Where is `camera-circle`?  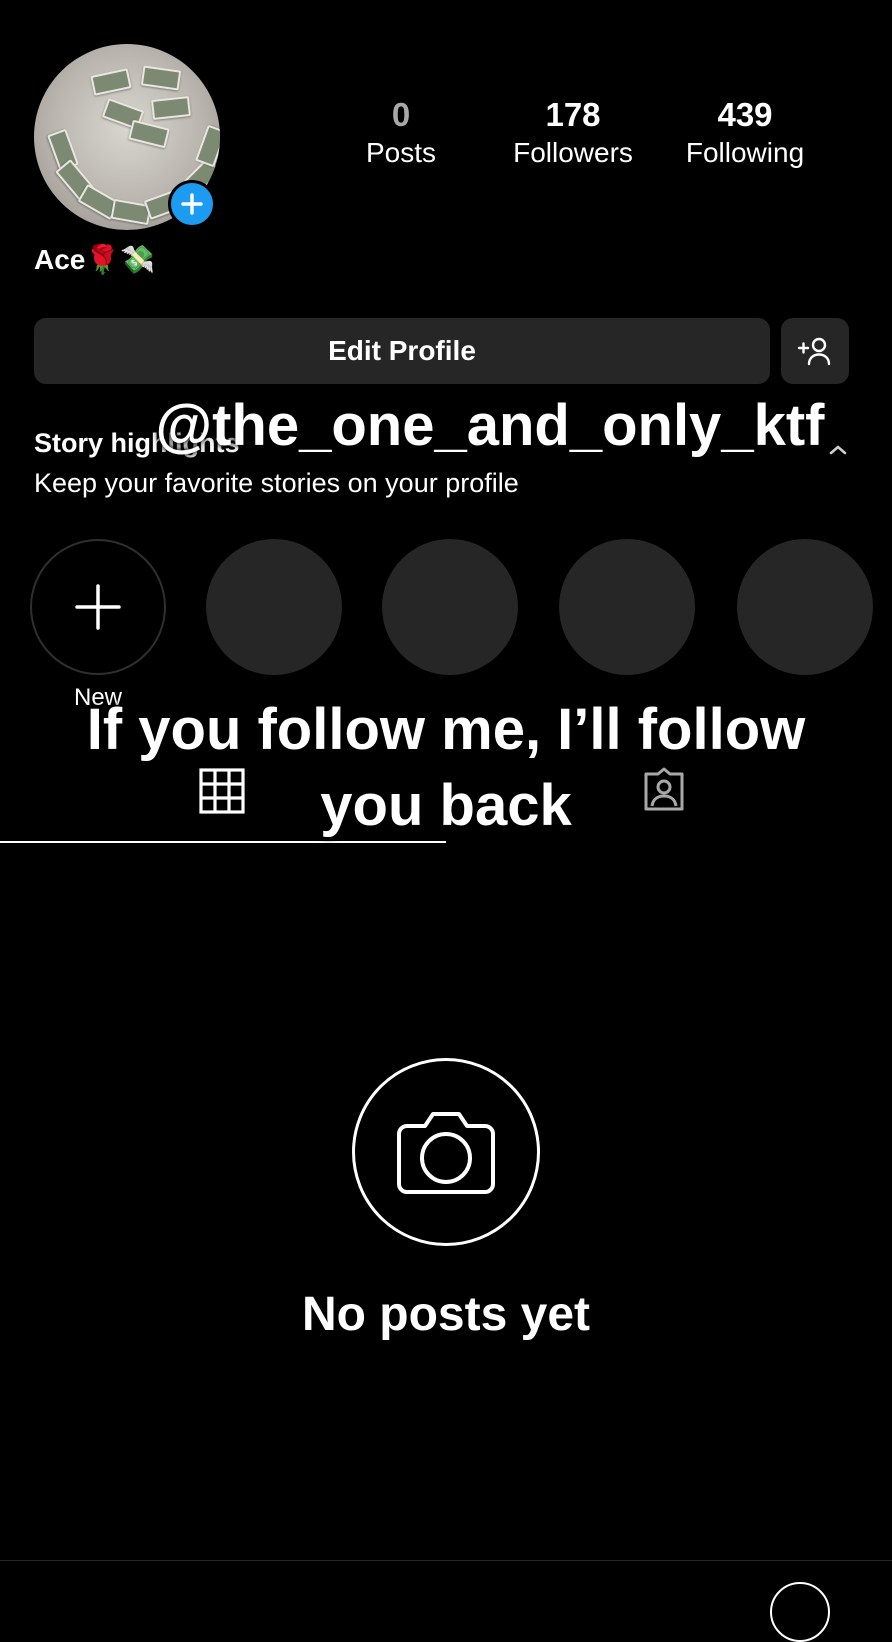
camera-circle is located at coordinates (446, 1152).